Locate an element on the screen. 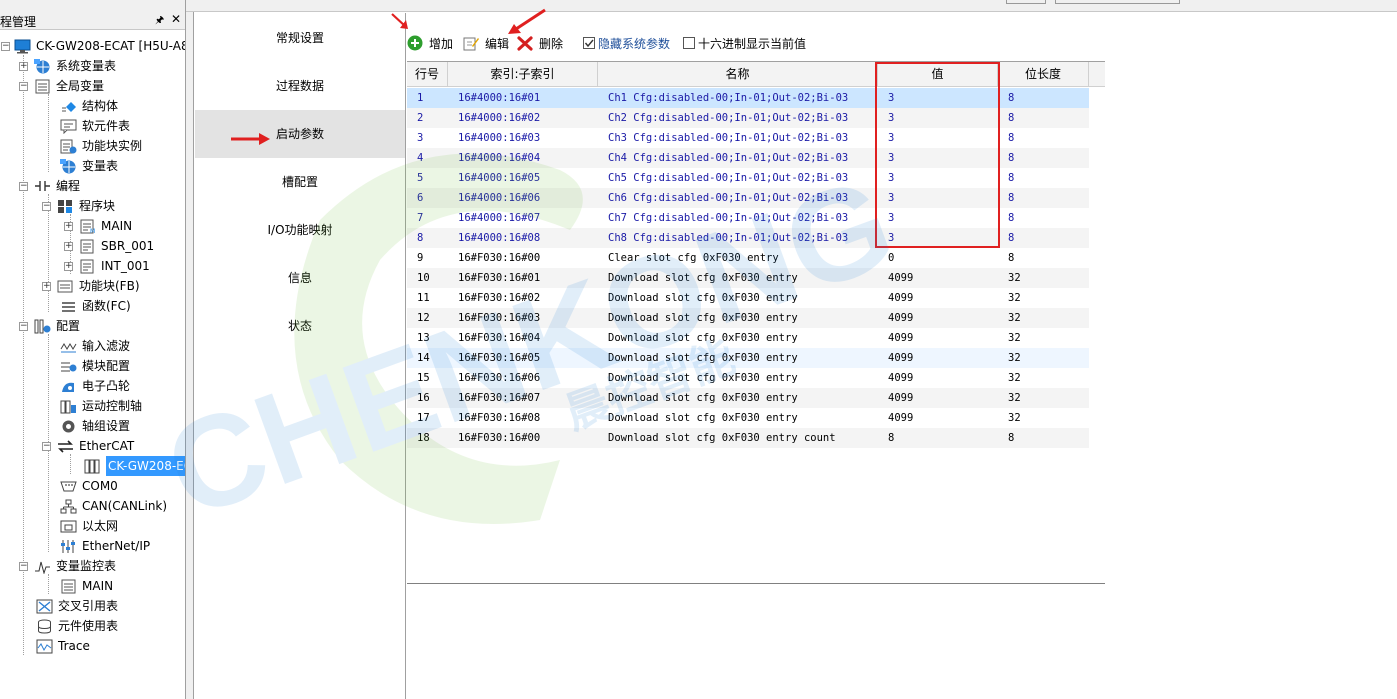  tree-item-cam: 电子凸轮 is located at coordinates (95, 386).